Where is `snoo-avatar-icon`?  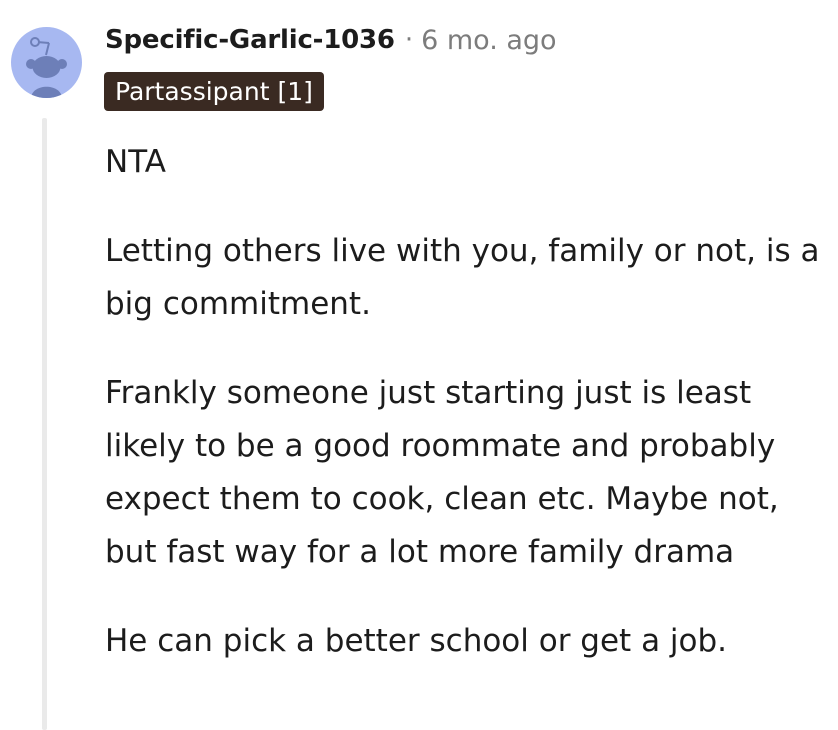 snoo-avatar-icon is located at coordinates (46, 67).